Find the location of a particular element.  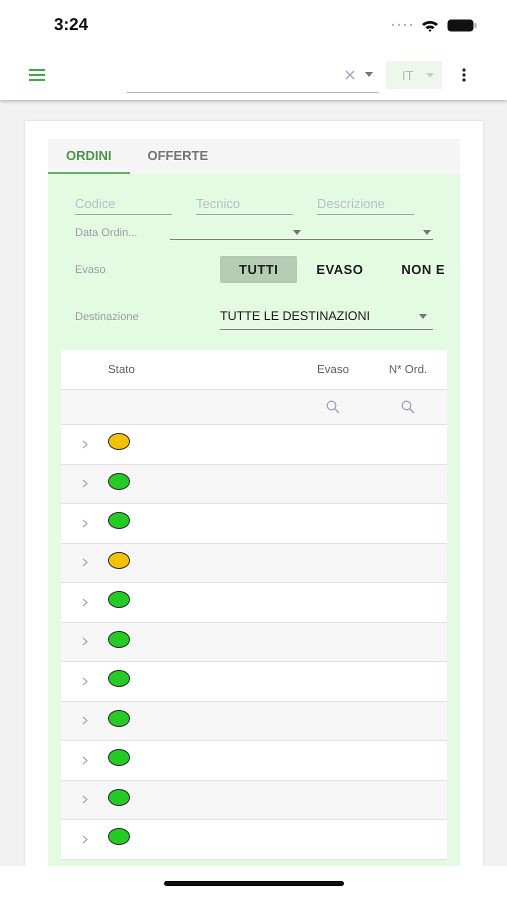

evaso-label: Evaso is located at coordinates (91, 270).